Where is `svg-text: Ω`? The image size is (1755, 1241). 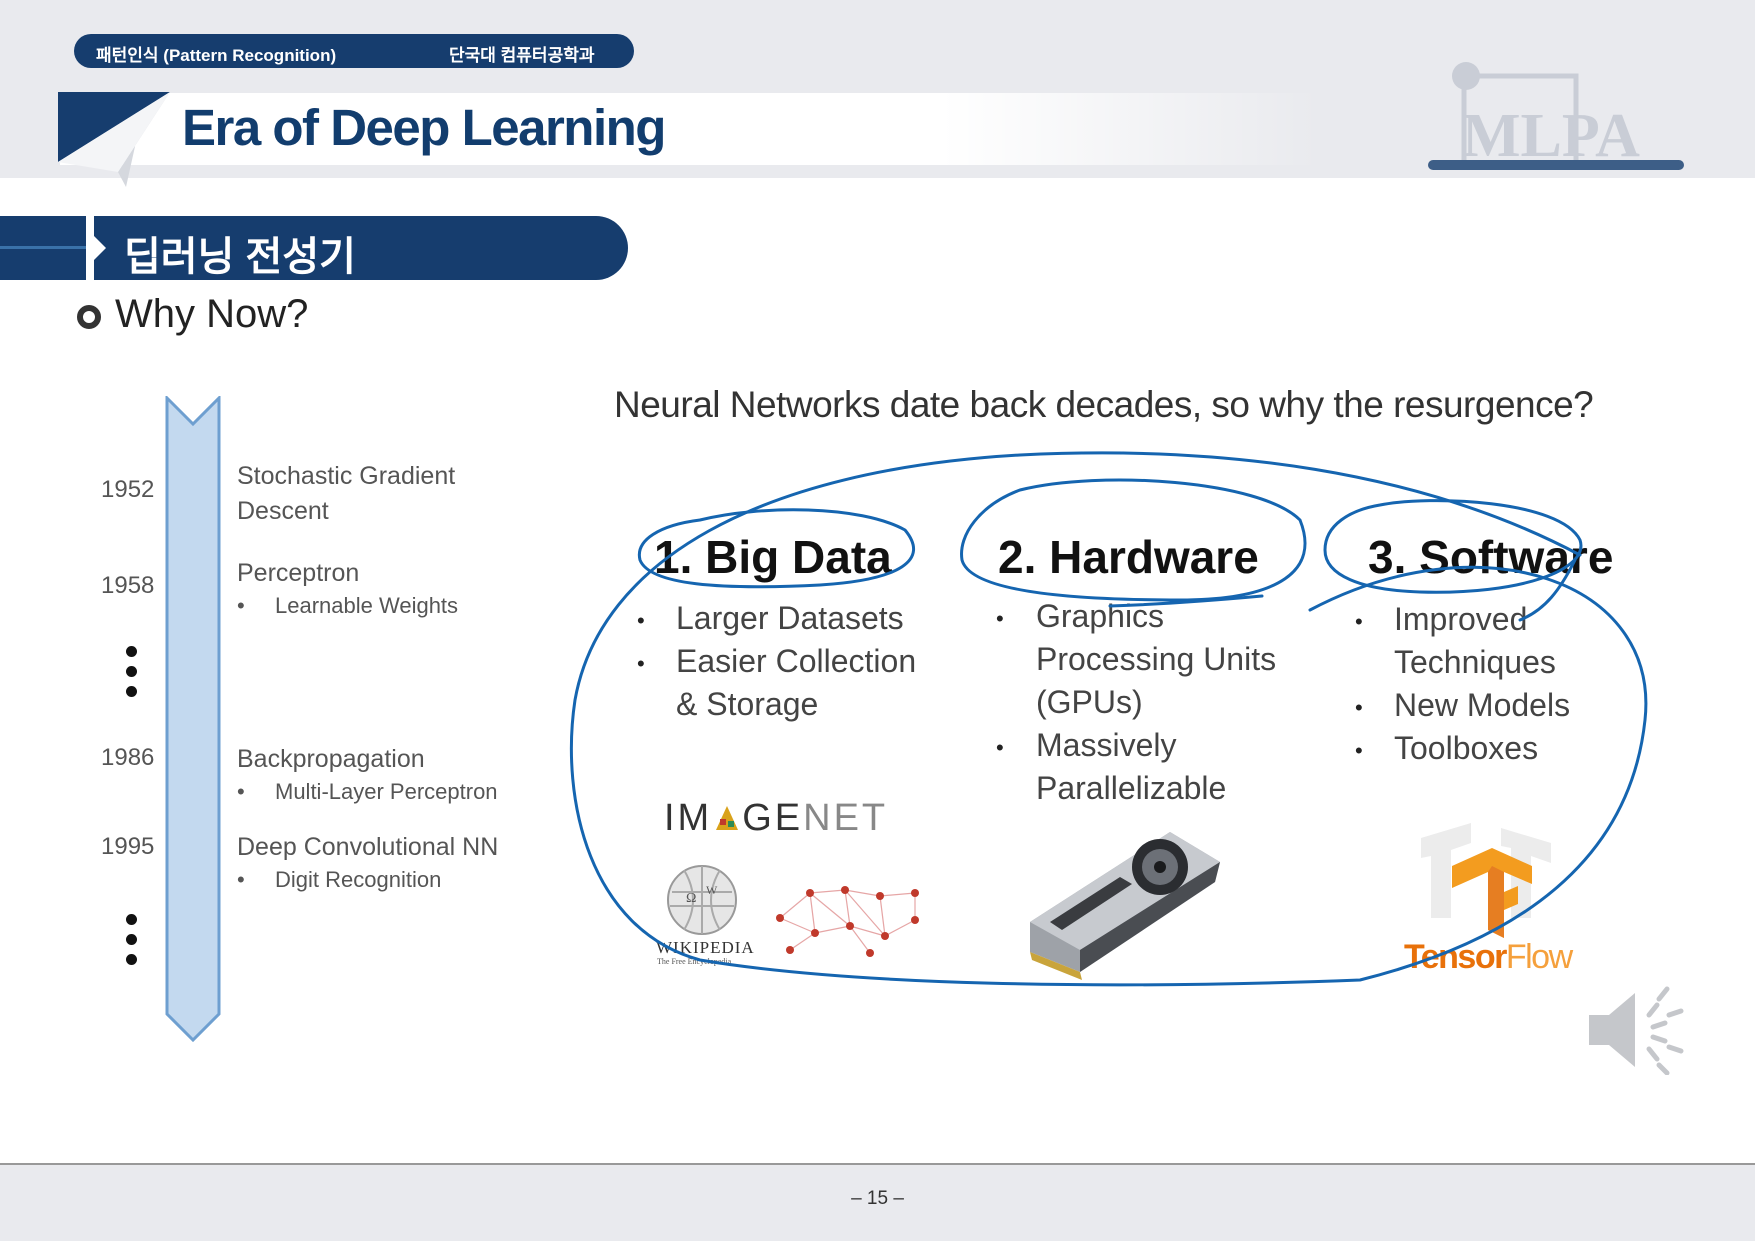
svg-text: Ω is located at coordinates (691, 898).